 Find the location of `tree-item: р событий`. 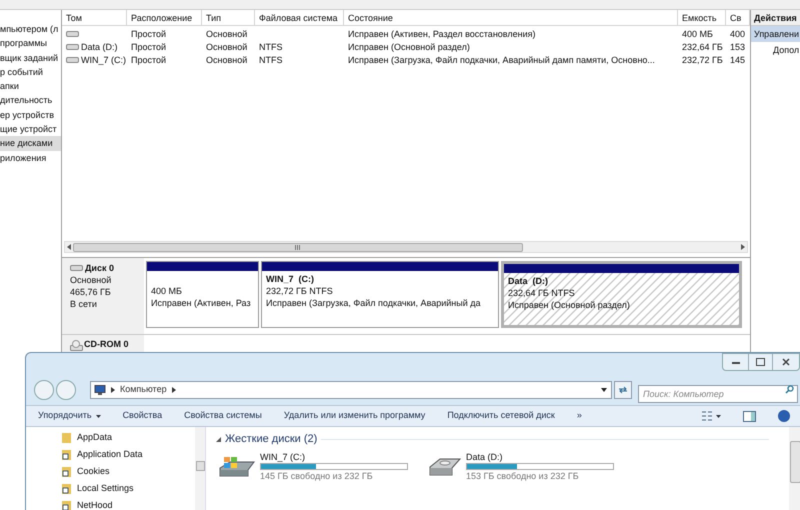

tree-item: р событий is located at coordinates (30, 72).